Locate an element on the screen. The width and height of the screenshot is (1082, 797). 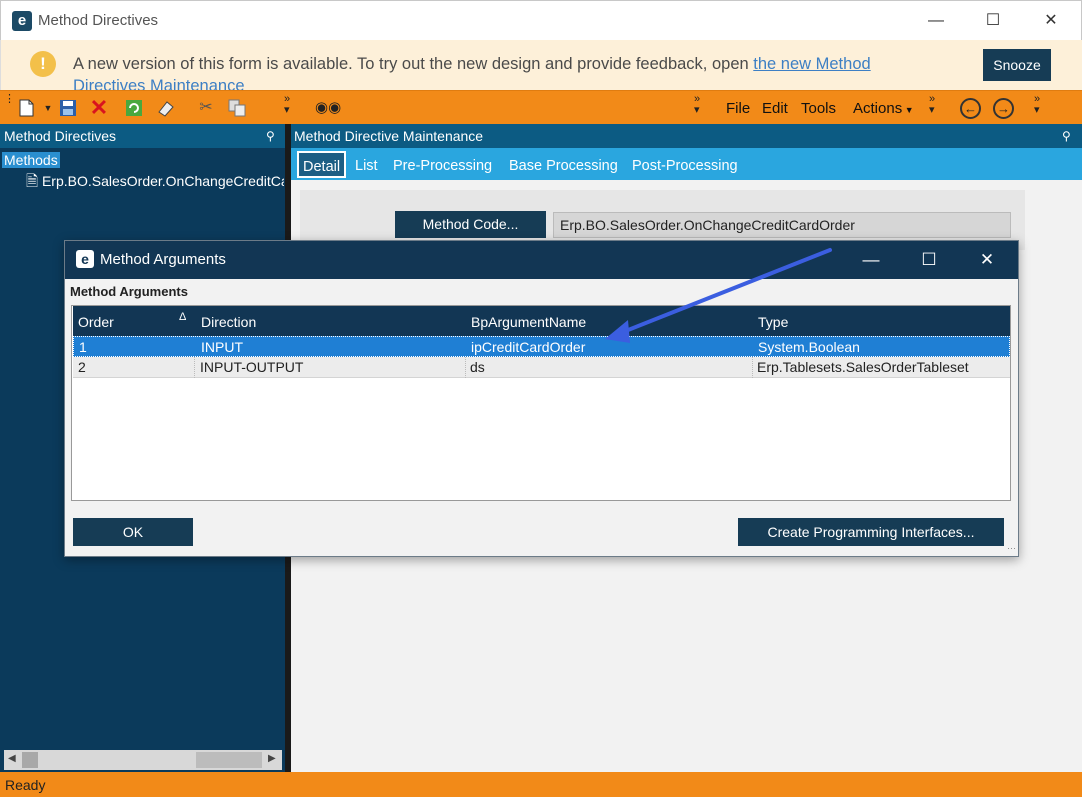
tab-post-processing: Post-Processing is located at coordinates (685, 166).